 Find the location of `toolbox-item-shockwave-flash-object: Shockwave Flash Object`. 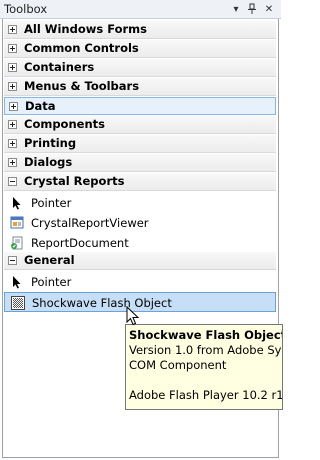

toolbox-item-shockwave-flash-object: Shockwave Flash Object is located at coordinates (140, 302).